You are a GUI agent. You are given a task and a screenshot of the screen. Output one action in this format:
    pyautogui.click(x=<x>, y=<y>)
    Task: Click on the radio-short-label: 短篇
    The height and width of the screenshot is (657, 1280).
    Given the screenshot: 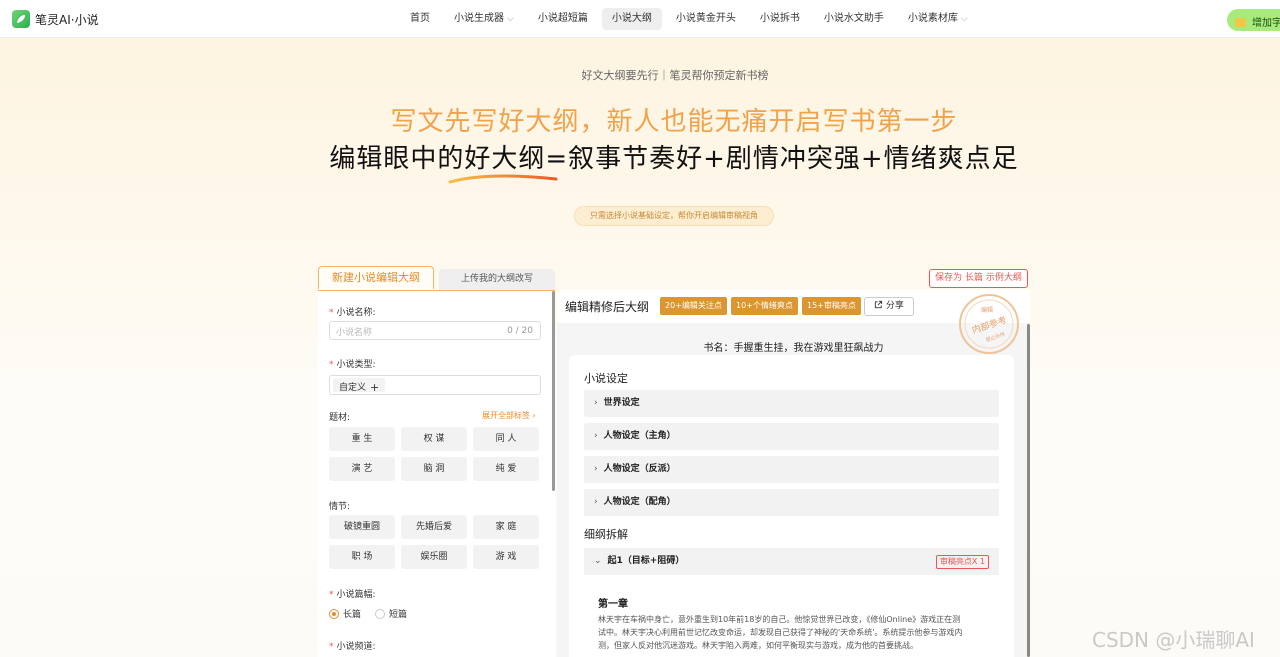 What is the action you would take?
    pyautogui.click(x=398, y=615)
    